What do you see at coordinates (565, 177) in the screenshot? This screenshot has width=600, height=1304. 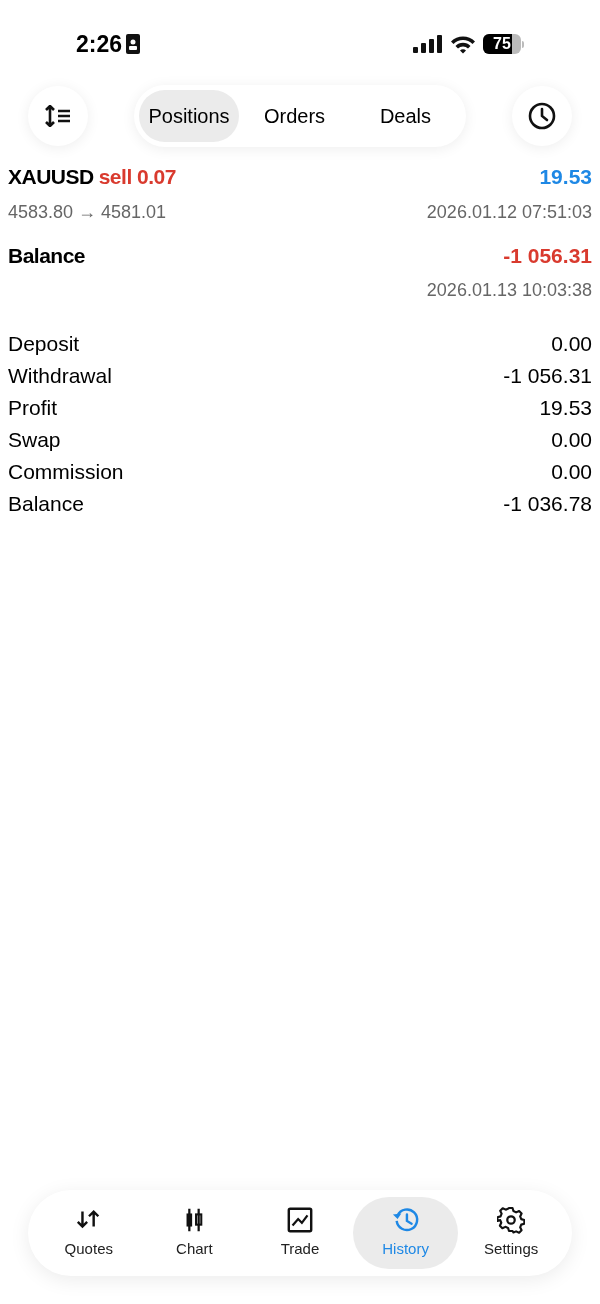 I see `deal-amount: 19.53` at bounding box center [565, 177].